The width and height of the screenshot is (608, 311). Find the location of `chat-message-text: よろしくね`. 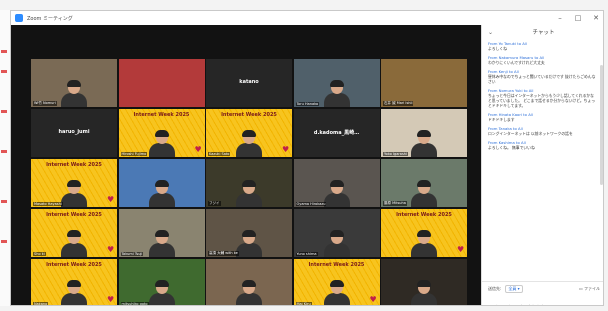

chat-message-text: よろしくね is located at coordinates (497, 48).